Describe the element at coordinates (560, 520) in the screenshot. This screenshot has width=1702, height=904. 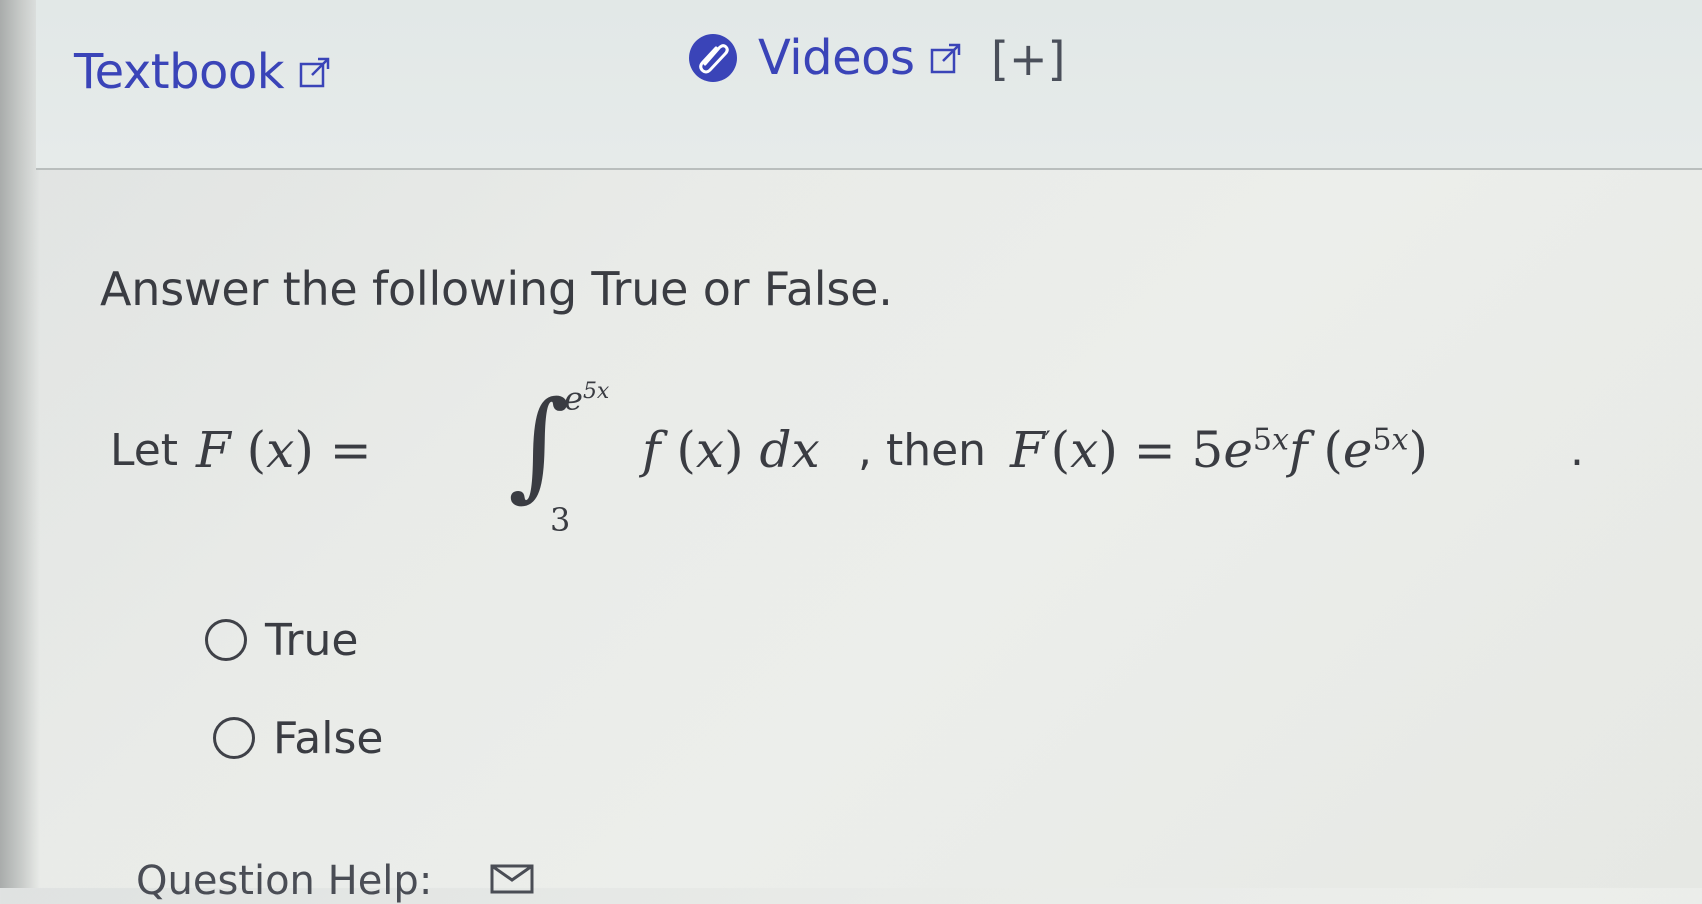
I see `integral-lower-limit: 3` at that location.